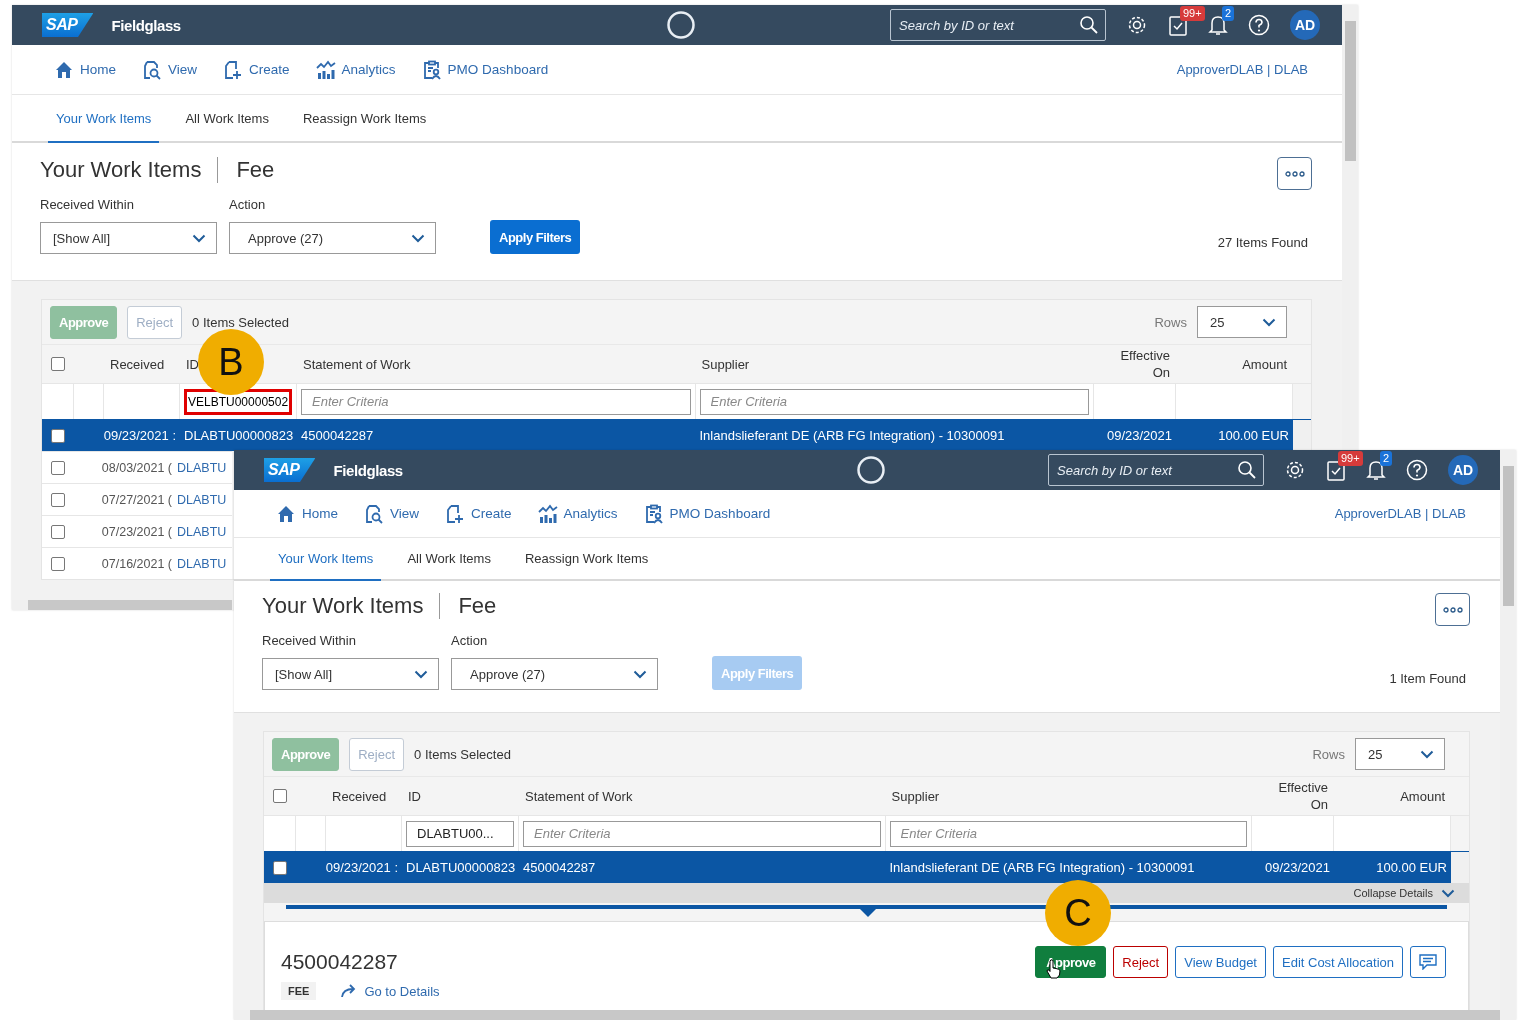  Describe the element at coordinates (325, 69) in the screenshot. I see `chart-icon` at that location.